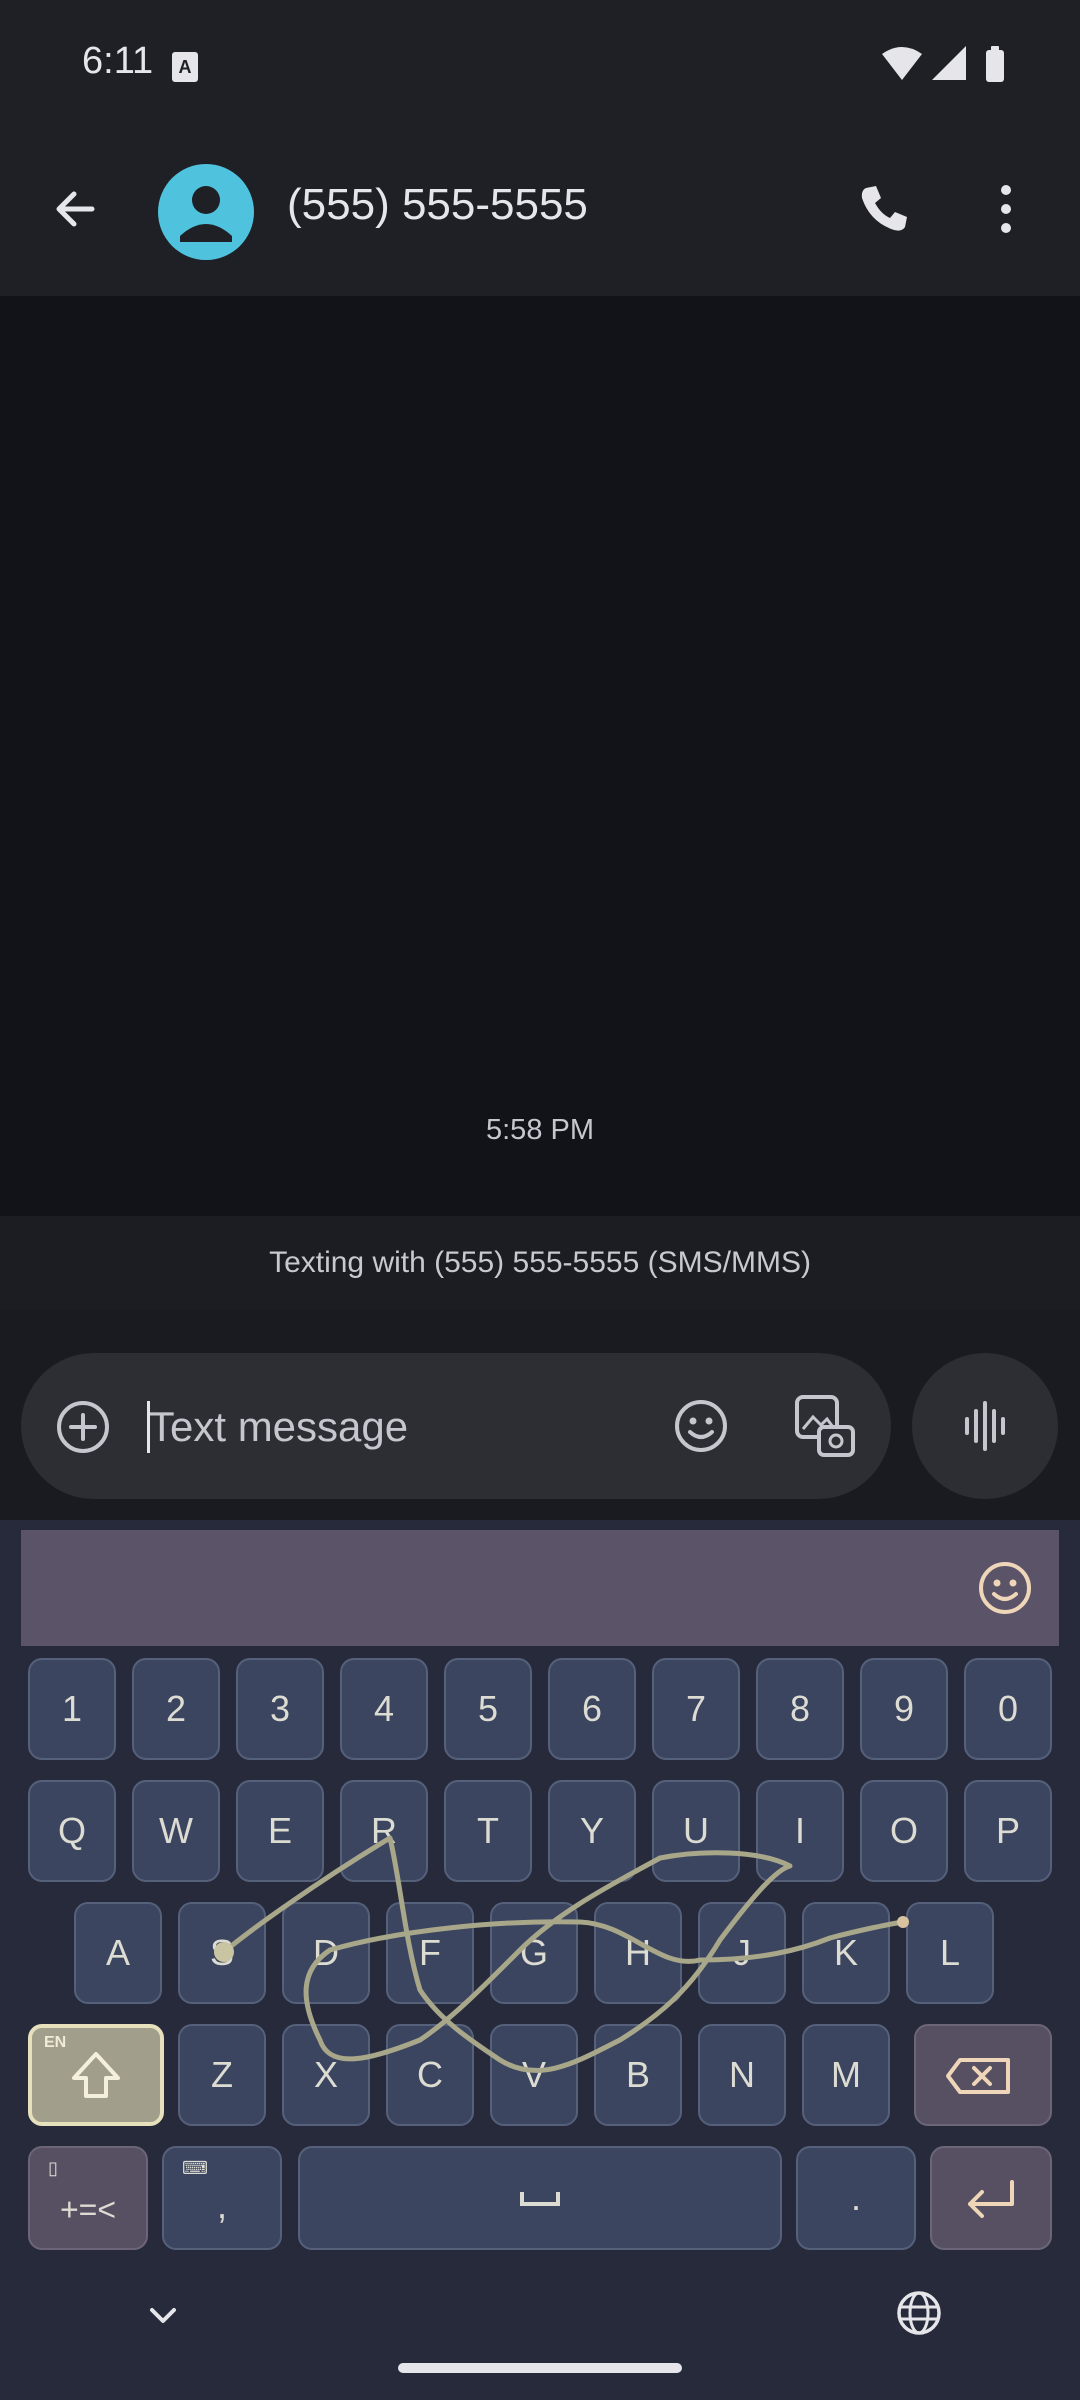  I want to click on status-time: 6:11, so click(118, 61).